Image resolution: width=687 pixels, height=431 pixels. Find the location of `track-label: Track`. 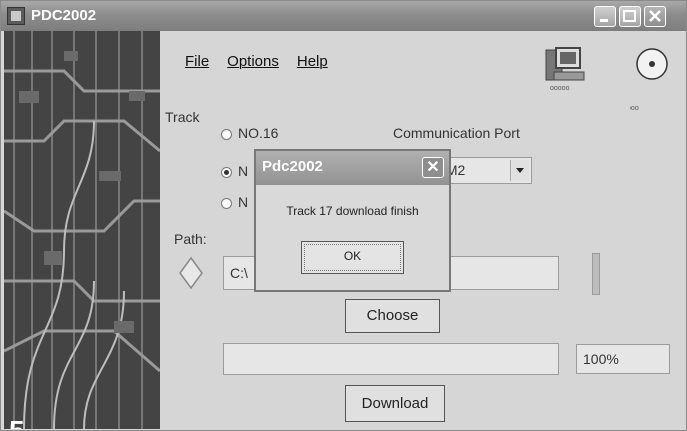

track-label: Track is located at coordinates (182, 117).